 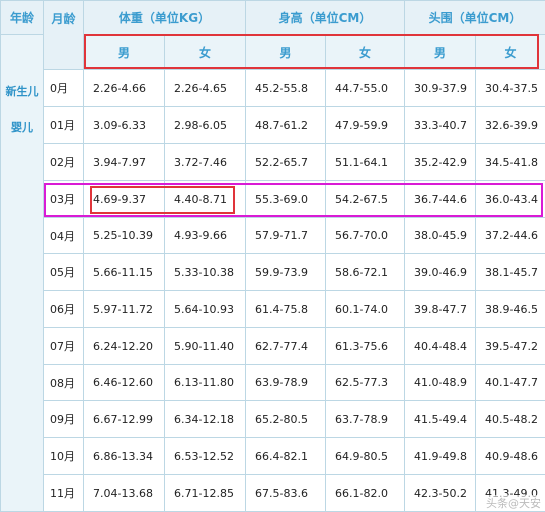 What do you see at coordinates (286, 383) in the screenshot?
I see `cell-height-male: 63.9-78.9` at bounding box center [286, 383].